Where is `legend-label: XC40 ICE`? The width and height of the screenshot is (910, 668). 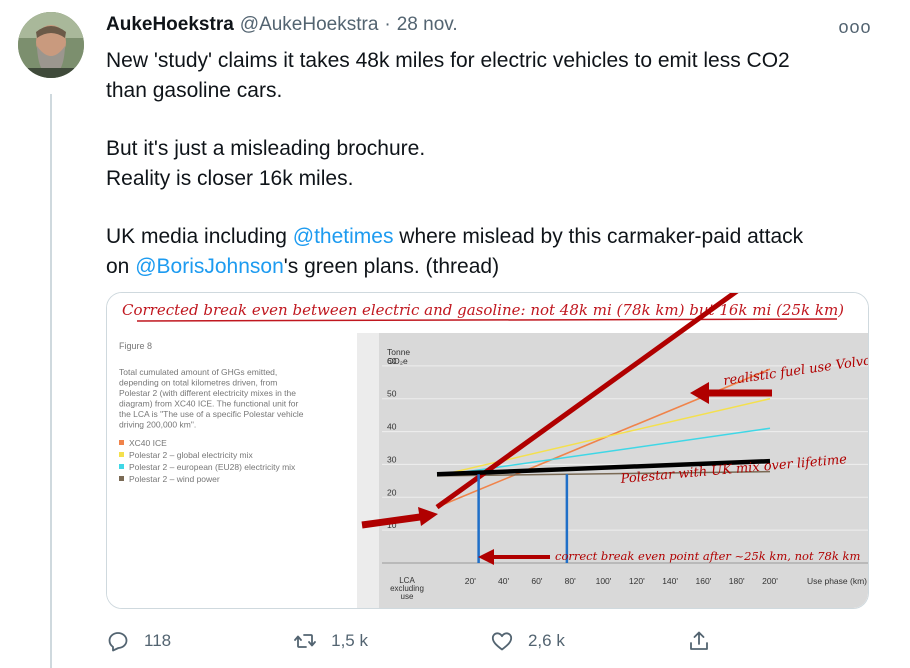 legend-label: XC40 ICE is located at coordinates (148, 443).